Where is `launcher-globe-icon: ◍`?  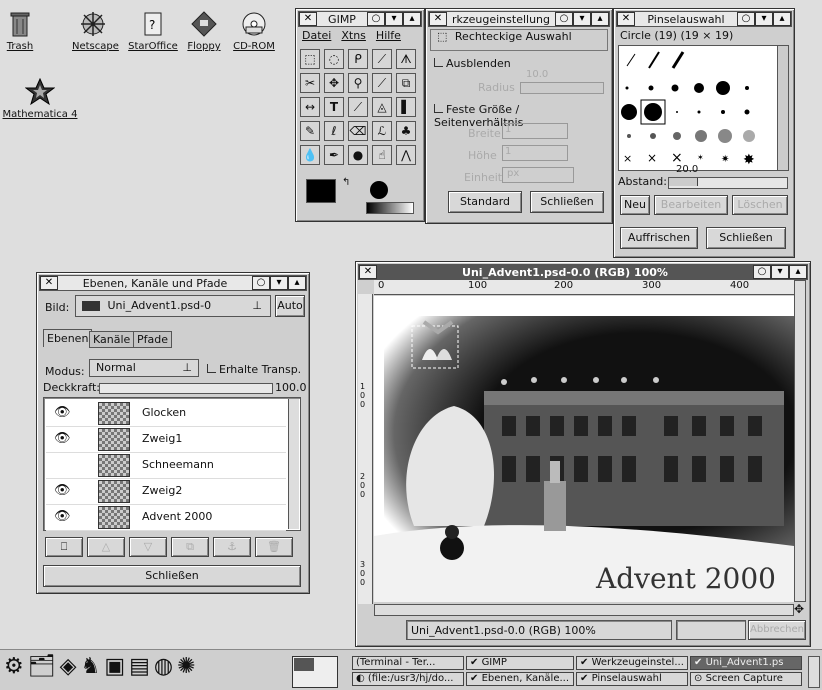
launcher-globe-icon: ◍ is located at coordinates (165, 666).